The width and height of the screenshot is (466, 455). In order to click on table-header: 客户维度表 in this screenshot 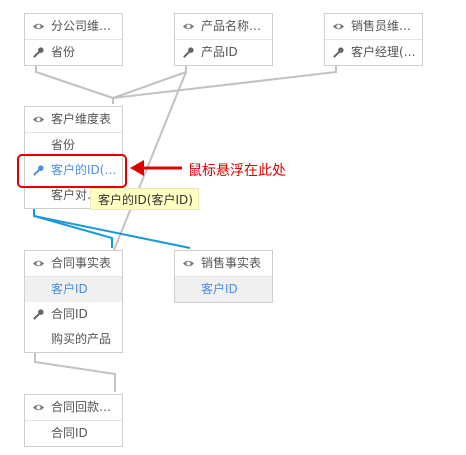, I will do `click(73, 120)`.